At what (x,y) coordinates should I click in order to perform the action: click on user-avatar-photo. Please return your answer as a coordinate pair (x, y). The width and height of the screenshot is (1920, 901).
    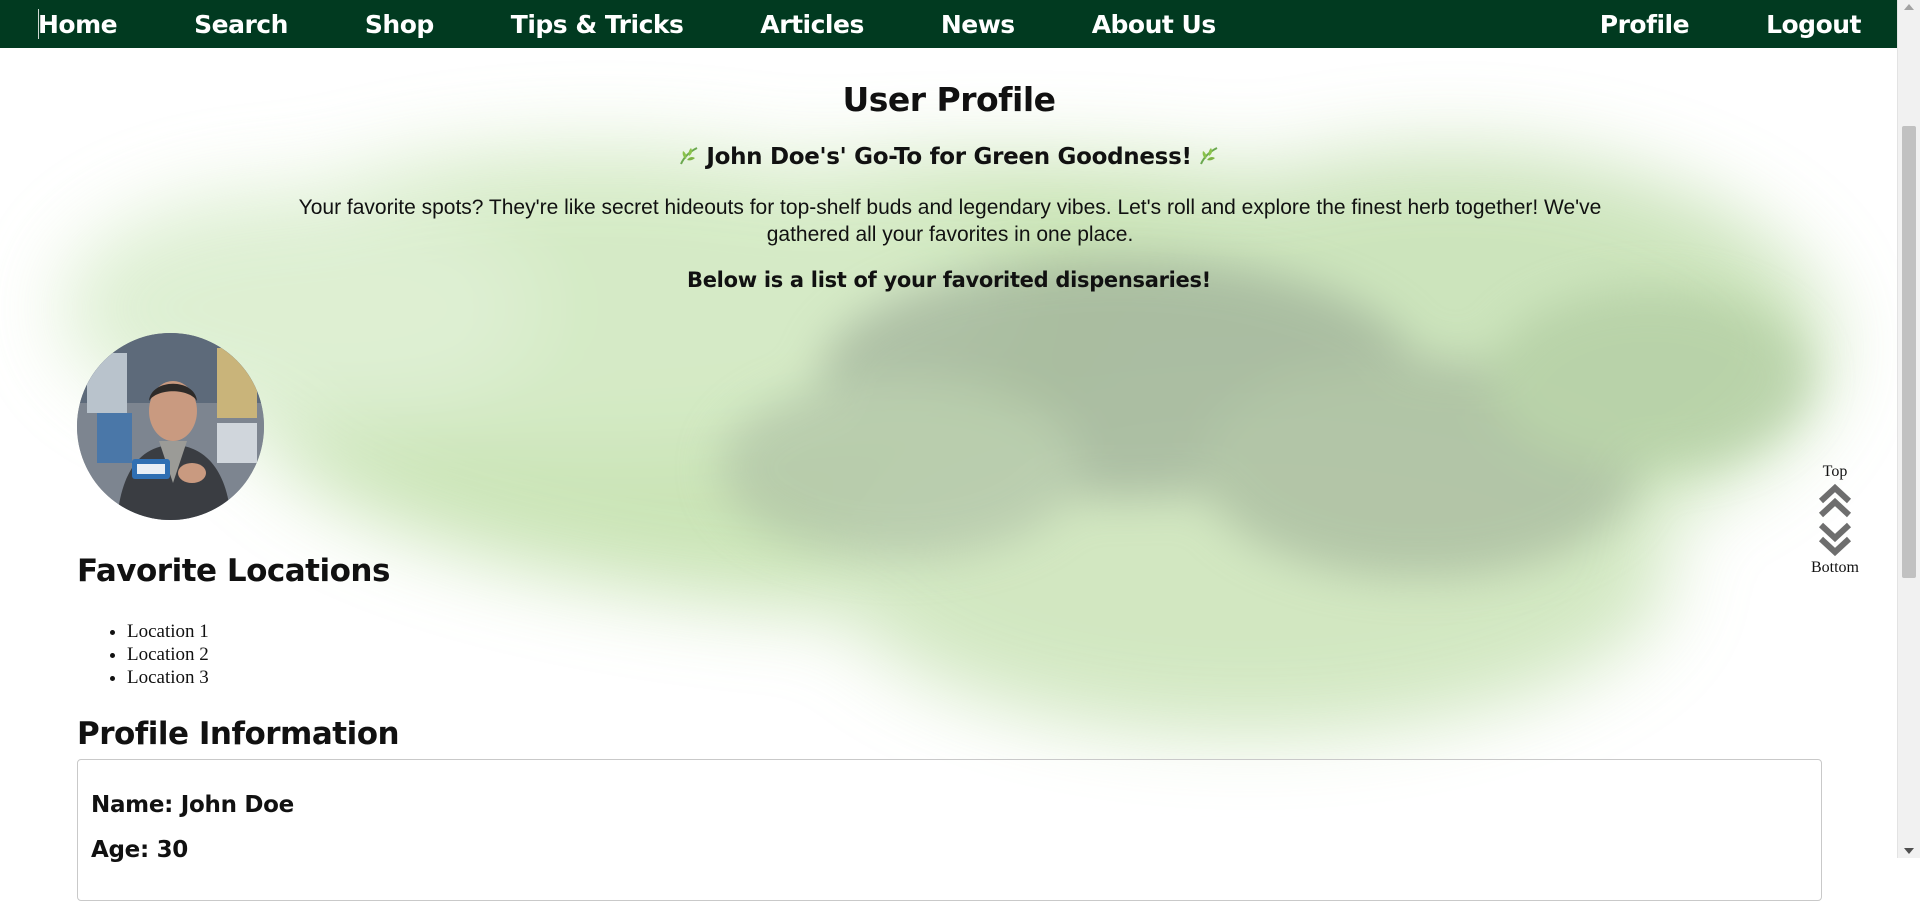
    Looking at the image, I should click on (170, 426).